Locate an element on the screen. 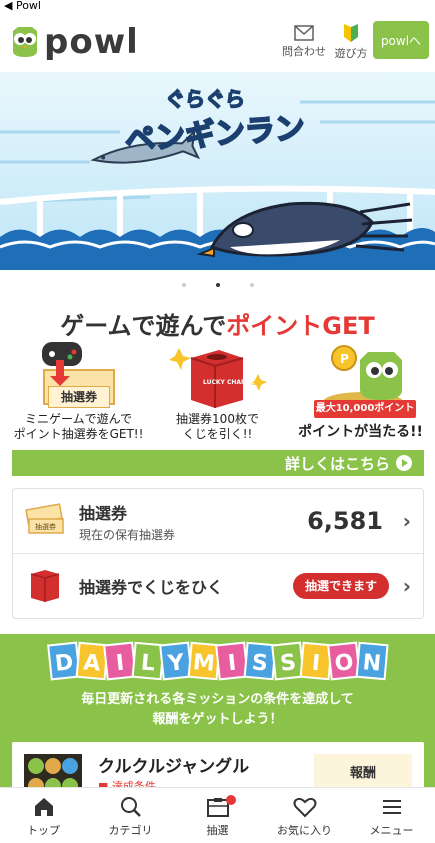  ticket-stack-icon: 抽選券 is located at coordinates (44, 518).